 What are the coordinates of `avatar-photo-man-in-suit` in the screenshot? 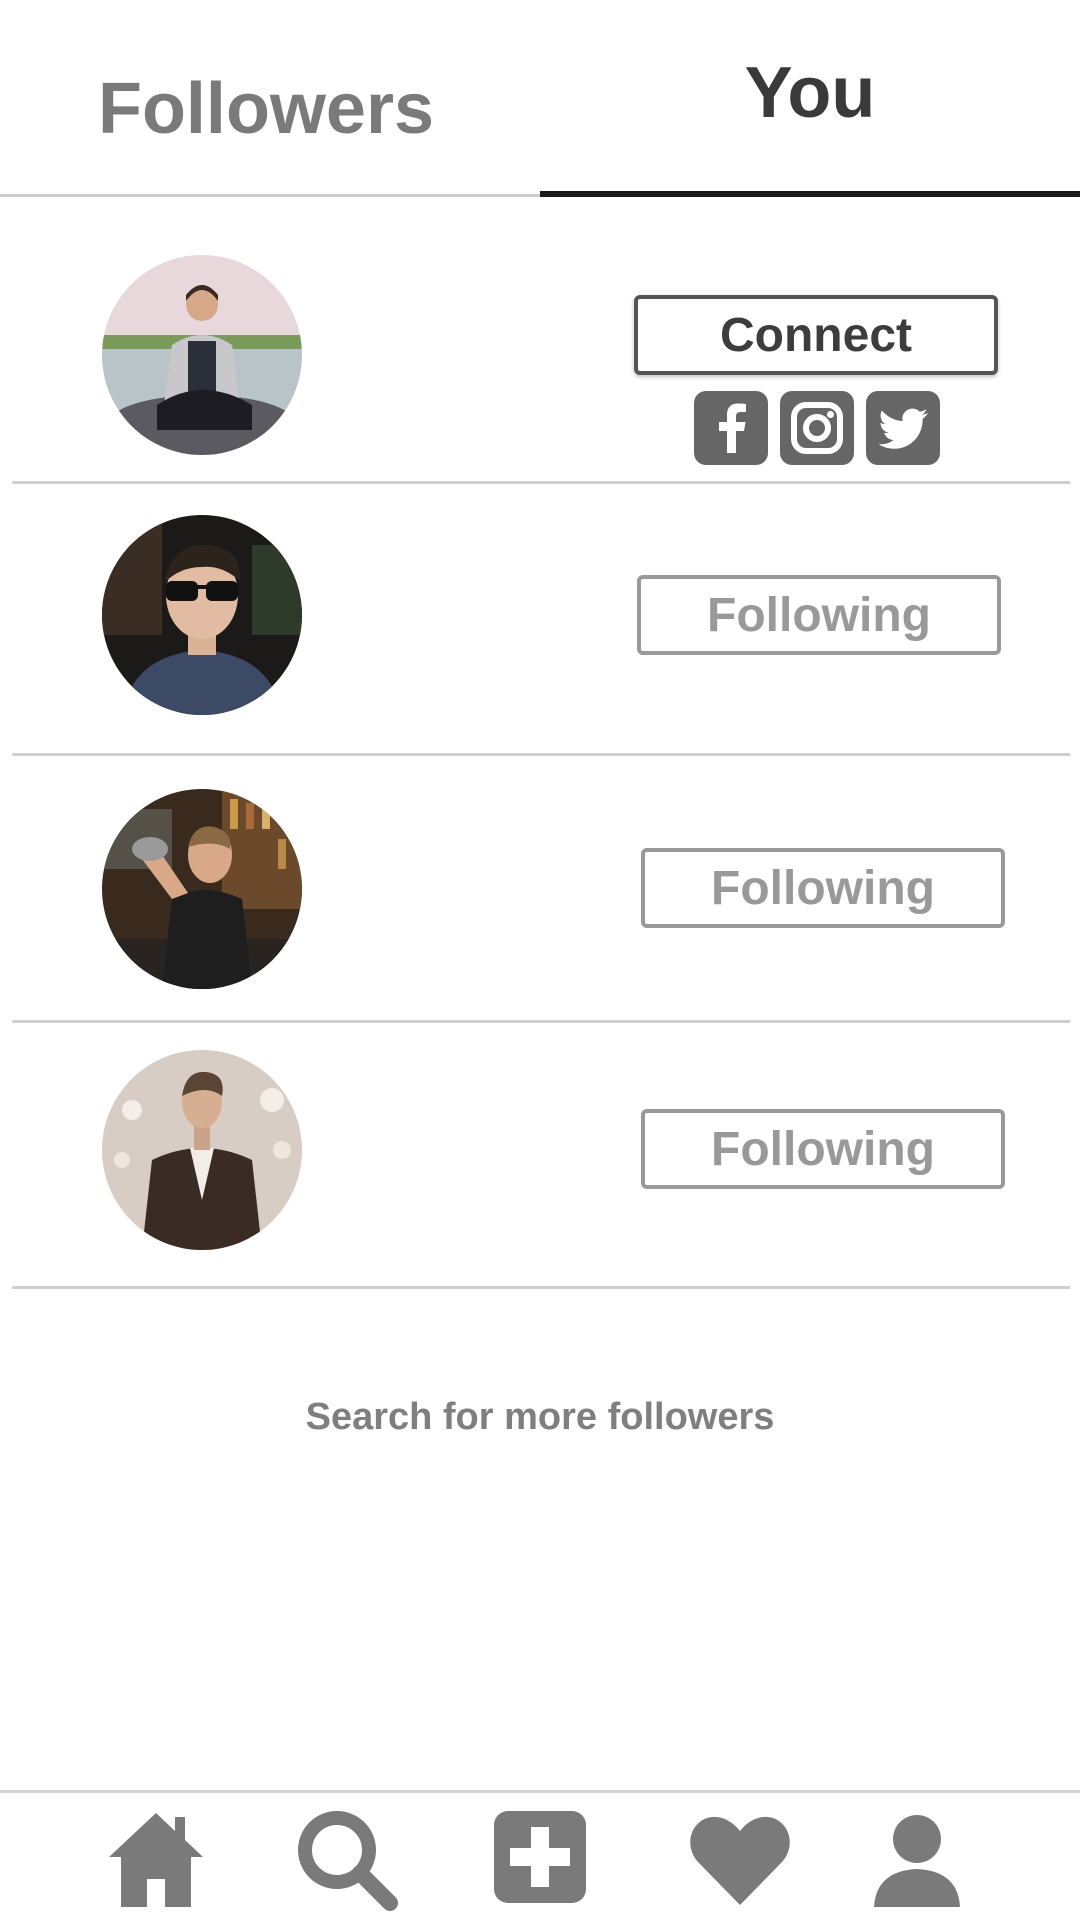 It's located at (202, 1150).